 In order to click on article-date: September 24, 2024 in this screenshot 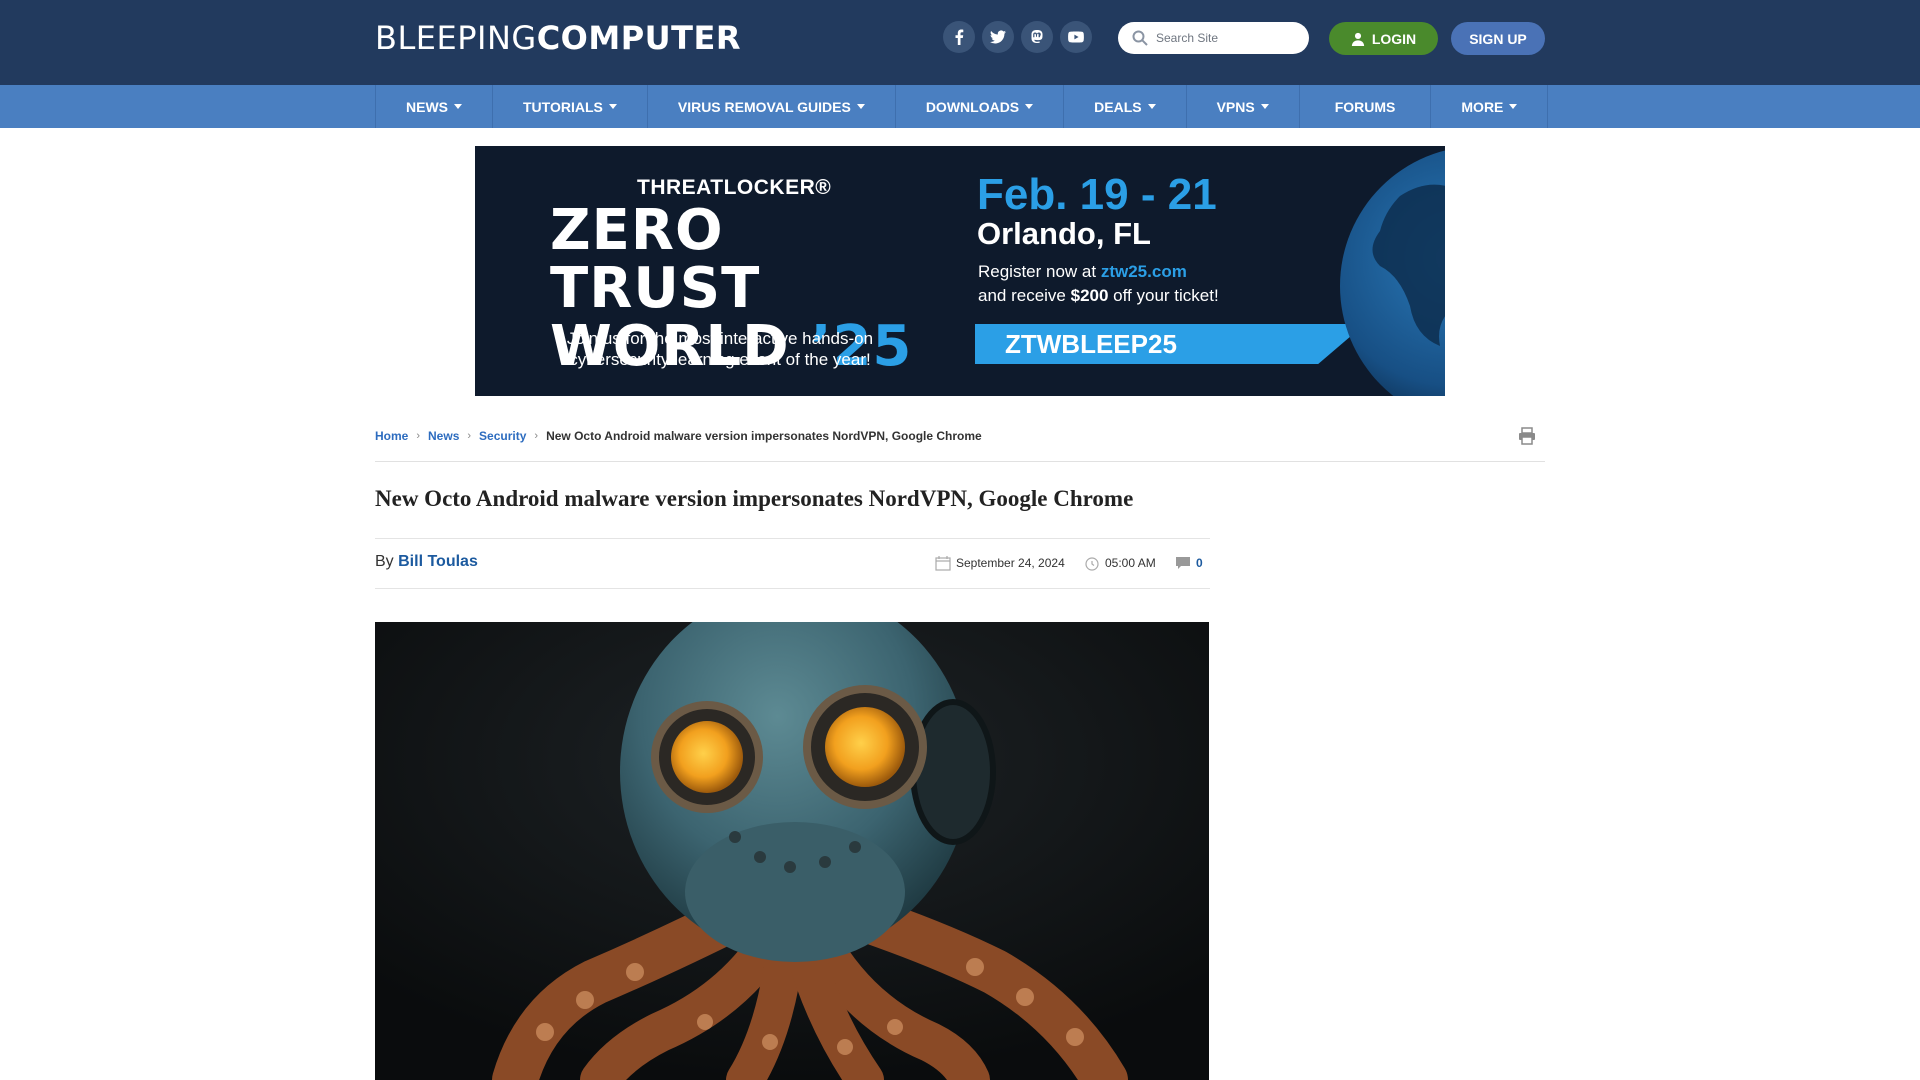, I will do `click(1000, 563)`.